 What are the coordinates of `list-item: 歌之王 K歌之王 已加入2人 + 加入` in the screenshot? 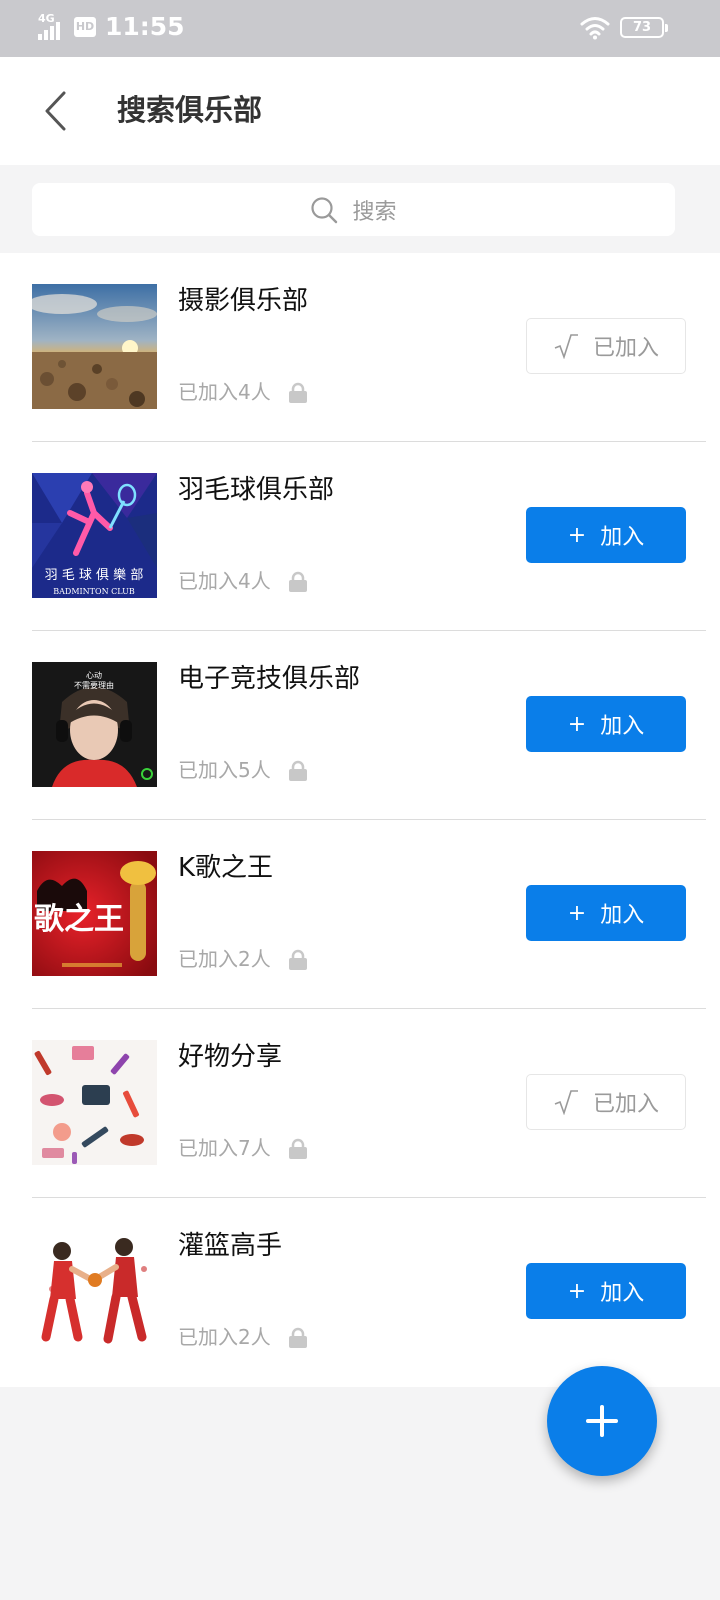 It's located at (360, 914).